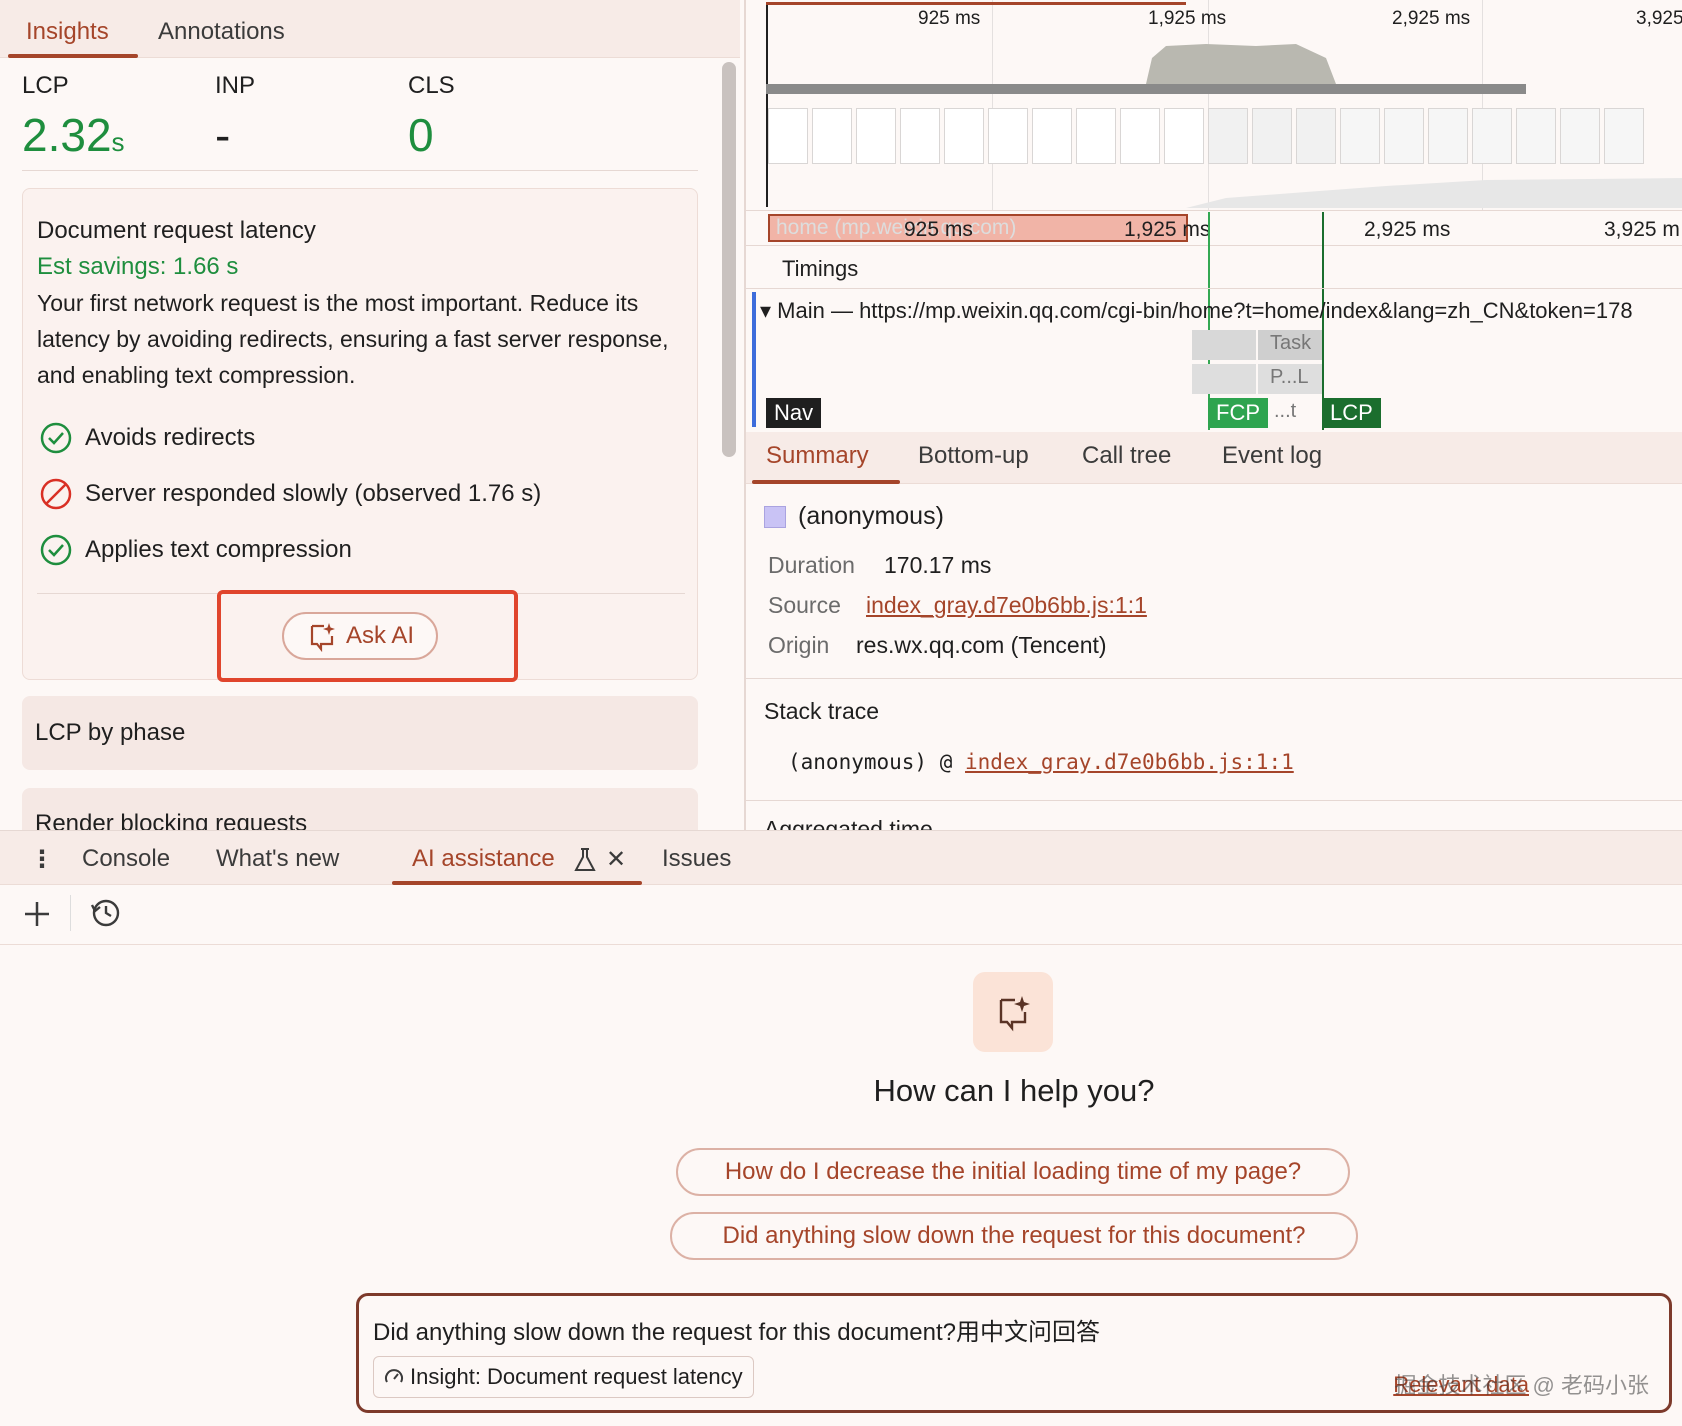  Describe the element at coordinates (218, 549) in the screenshot. I see `check-label: Applies text compression` at that location.